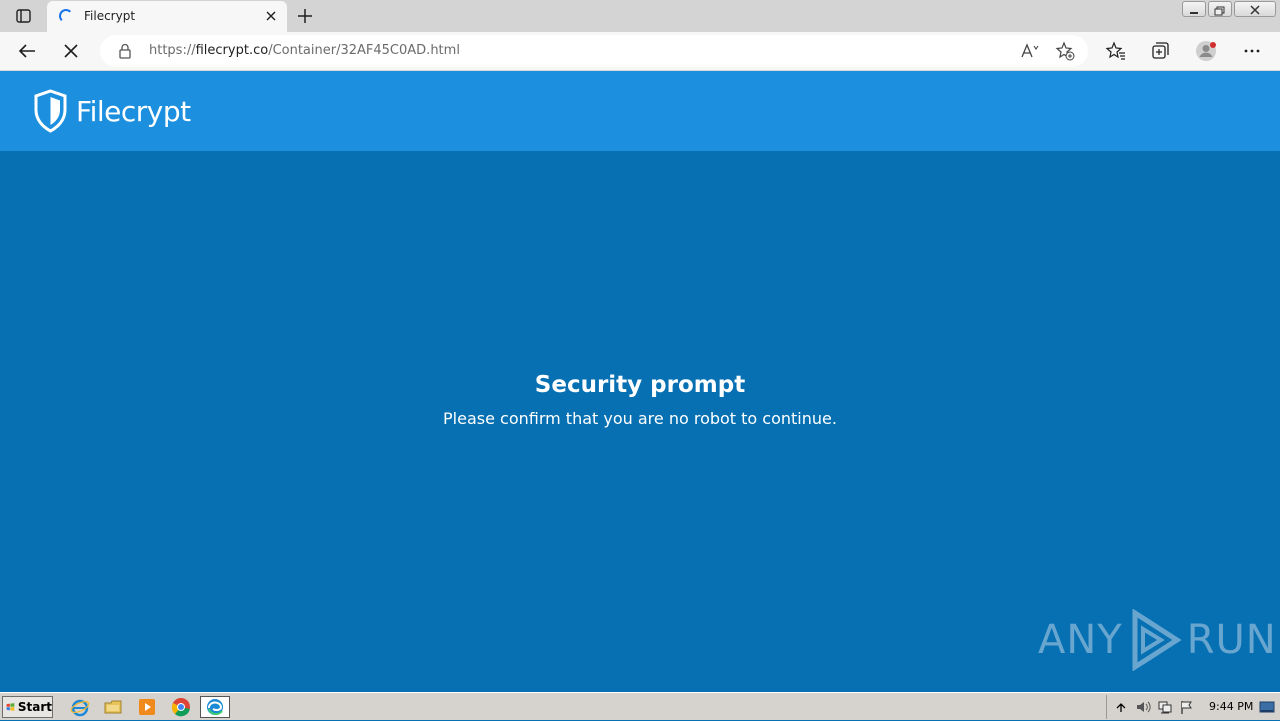  Describe the element at coordinates (640, 111) in the screenshot. I see `site-header: Filecrypt` at that location.